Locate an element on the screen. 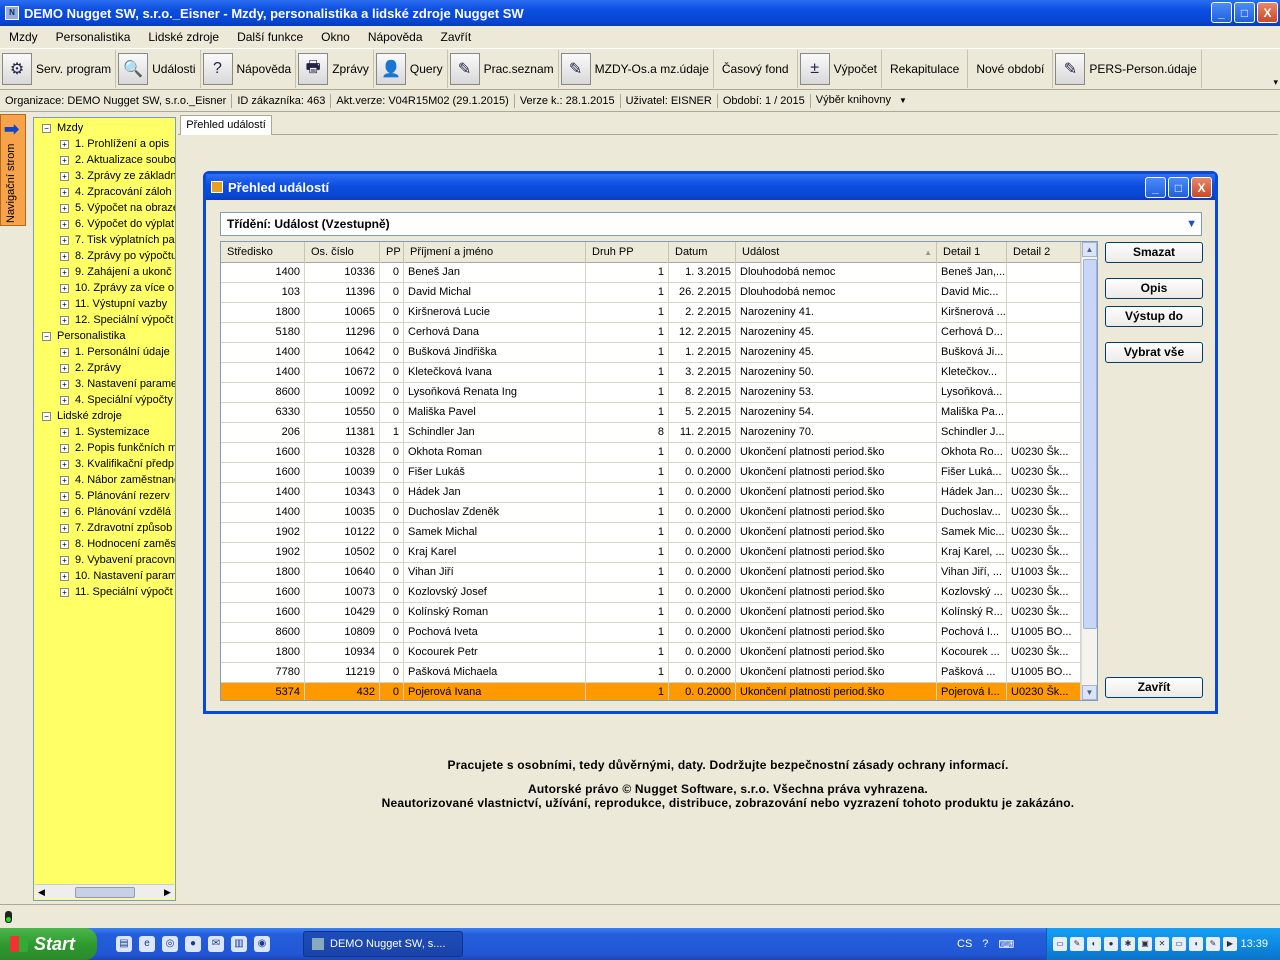 This screenshot has width=1280, height=960. menu-item-okno: Okno is located at coordinates (335, 37).